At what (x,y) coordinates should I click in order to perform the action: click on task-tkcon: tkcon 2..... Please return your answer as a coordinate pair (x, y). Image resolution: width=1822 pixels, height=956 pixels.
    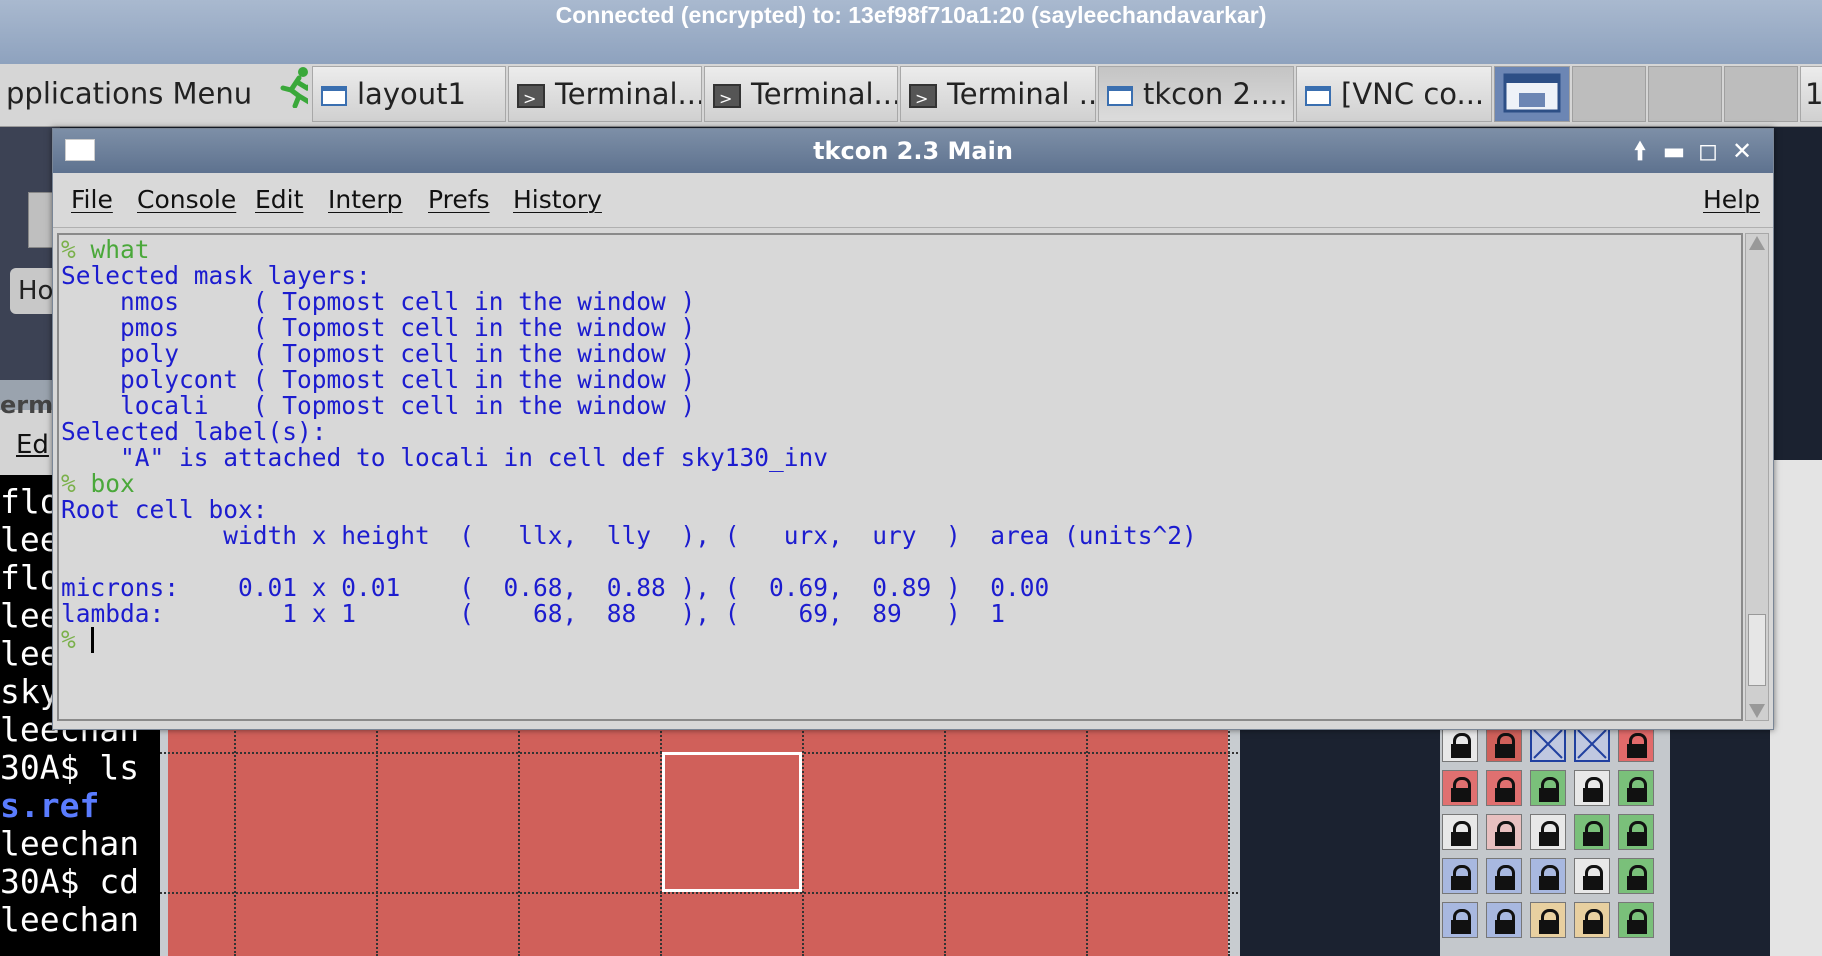
    Looking at the image, I should click on (1196, 94).